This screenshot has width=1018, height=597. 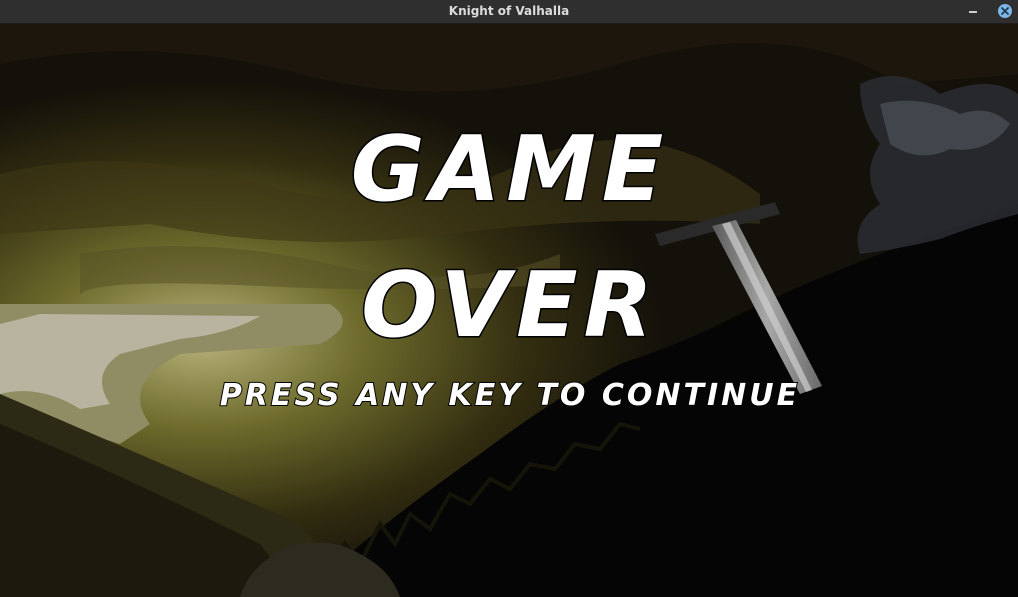 What do you see at coordinates (510, 169) in the screenshot?
I see `game-over-title-line1: GAME` at bounding box center [510, 169].